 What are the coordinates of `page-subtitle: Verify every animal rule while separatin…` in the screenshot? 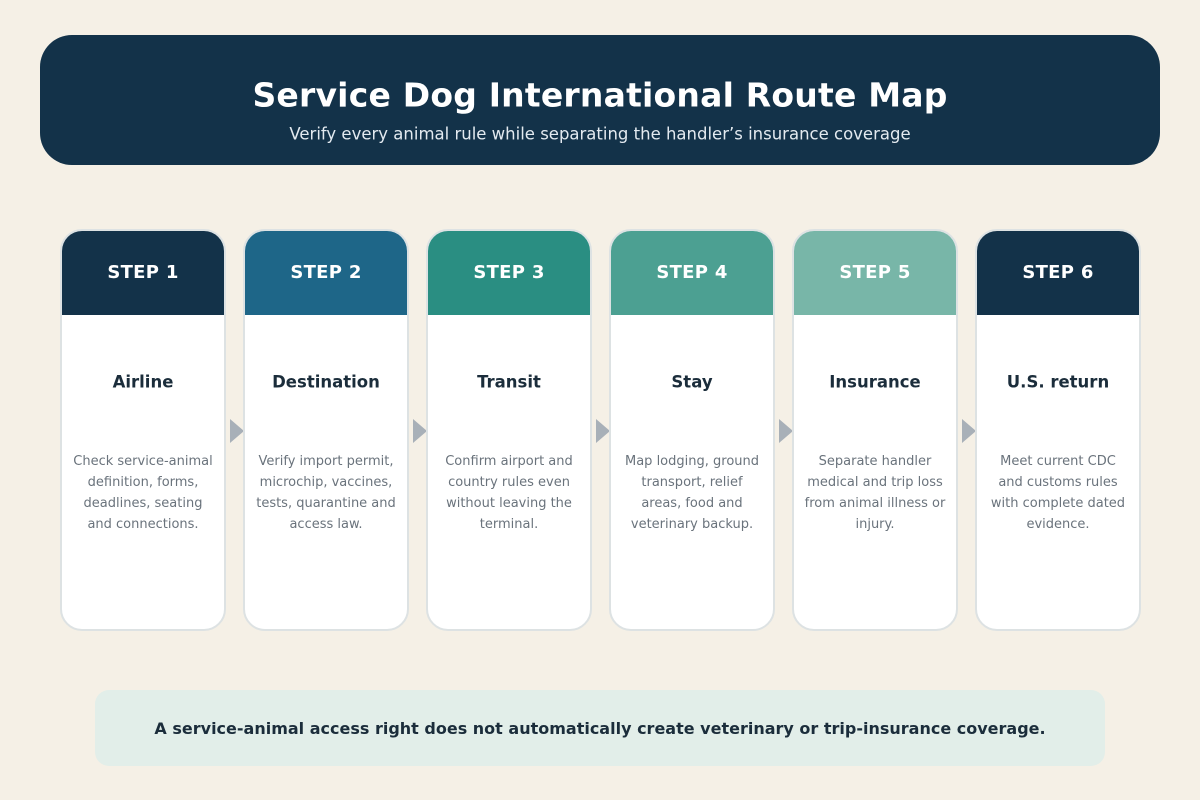 It's located at (600, 134).